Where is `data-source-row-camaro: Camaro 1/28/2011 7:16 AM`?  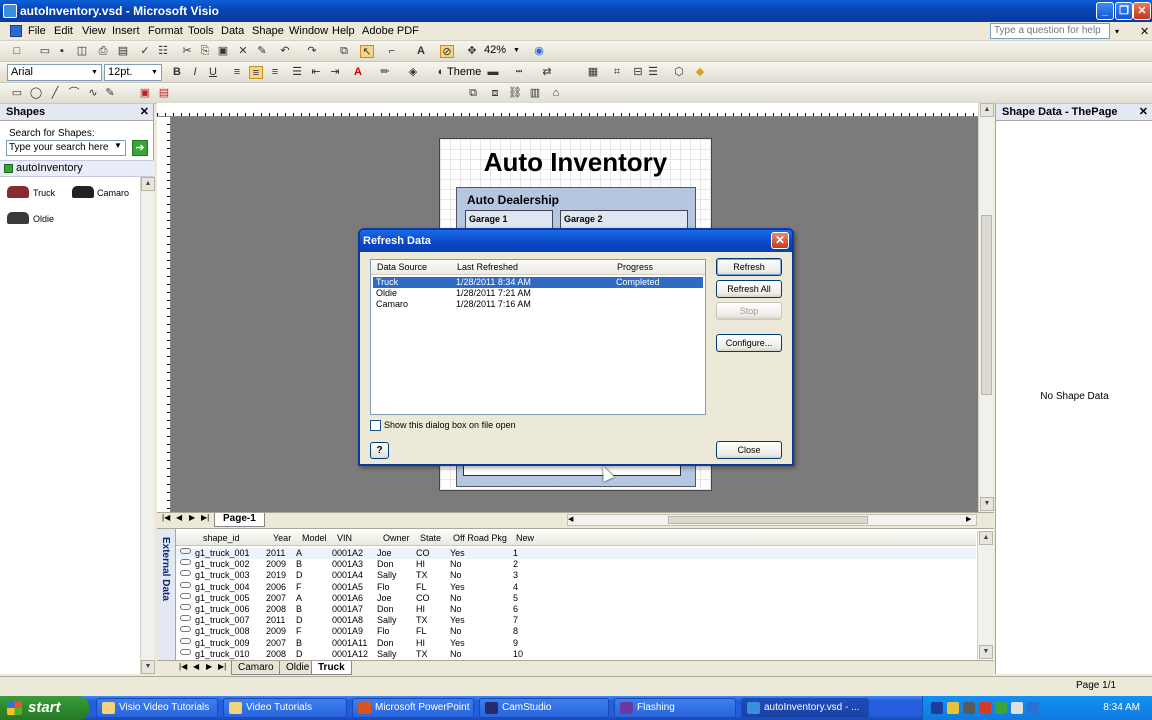
data-source-row-camaro: Camaro 1/28/2011 7:16 AM is located at coordinates (538, 304).